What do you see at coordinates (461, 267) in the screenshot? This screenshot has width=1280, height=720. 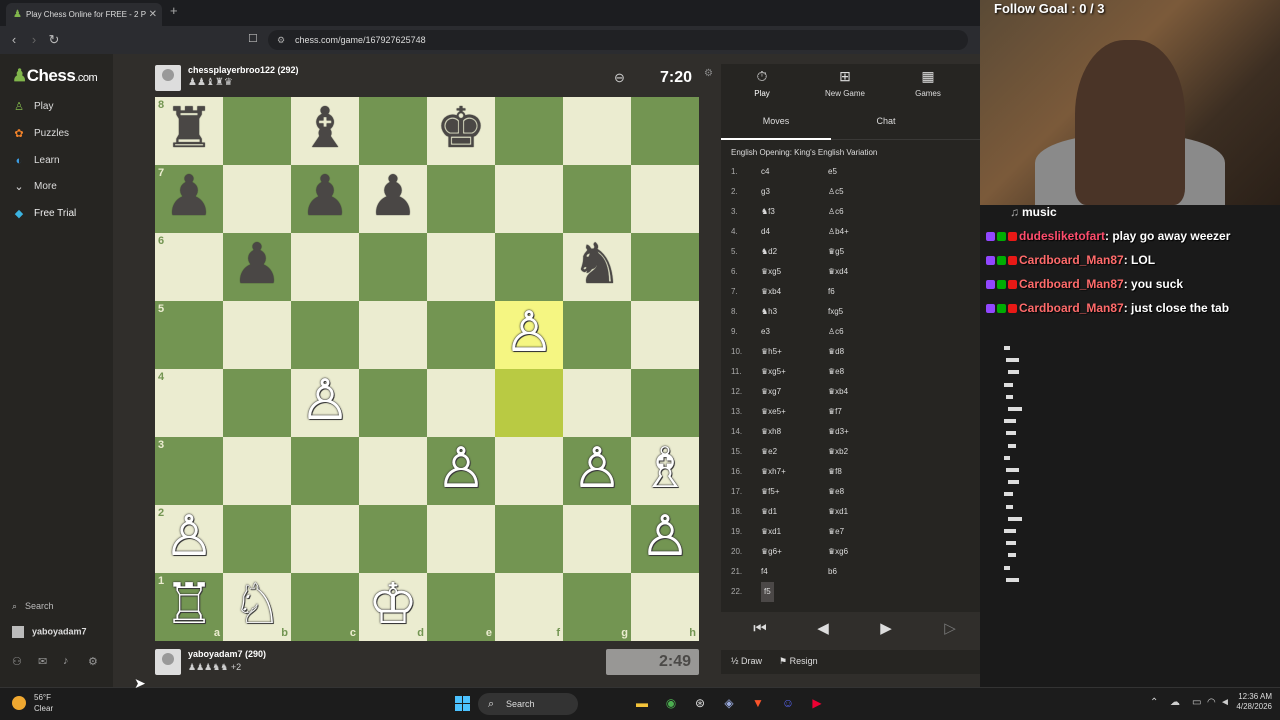 I see `square-e6` at bounding box center [461, 267].